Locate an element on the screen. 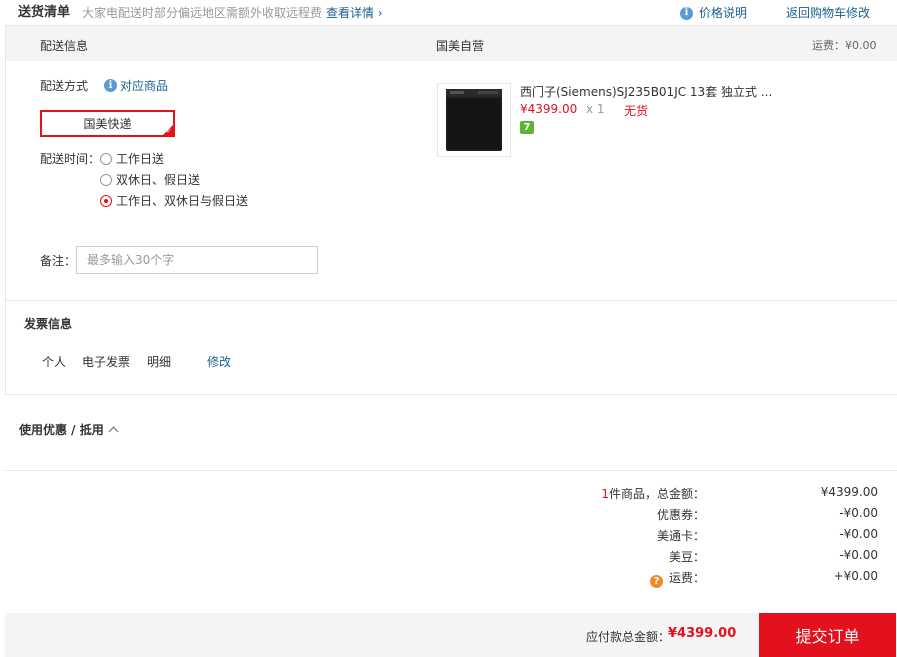  seven-day-return-badge: 7 is located at coordinates (527, 127).